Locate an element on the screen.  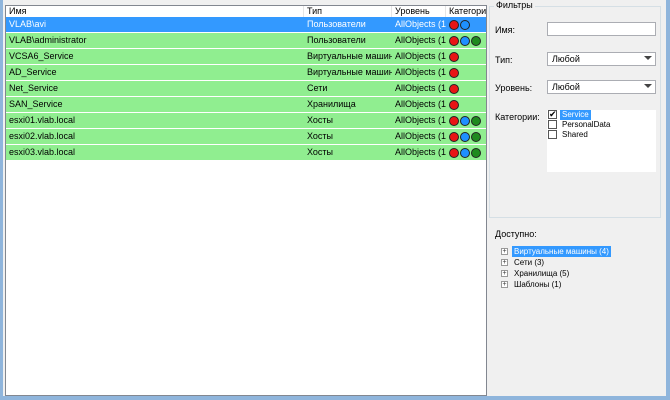
categories-checklist: ✔ Service PersonalData Shared is located at coordinates (601, 141).